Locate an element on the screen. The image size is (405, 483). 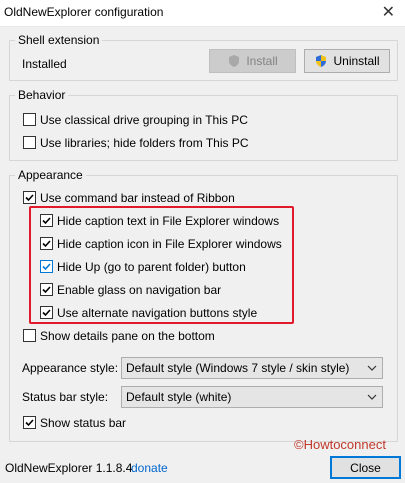
status-bar-style-select: Default style (white) is located at coordinates (252, 397).